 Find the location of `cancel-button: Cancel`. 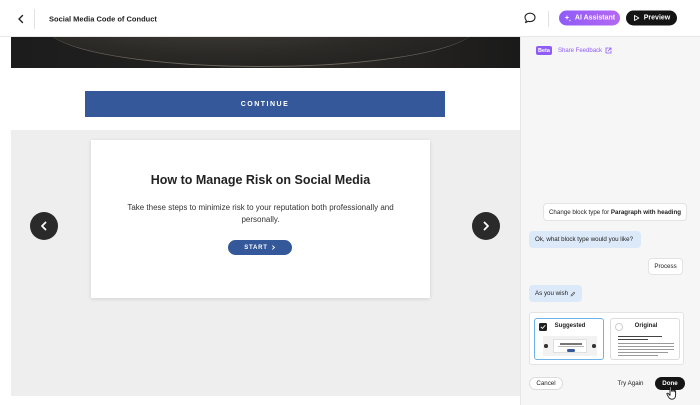

cancel-button: Cancel is located at coordinates (546, 383).